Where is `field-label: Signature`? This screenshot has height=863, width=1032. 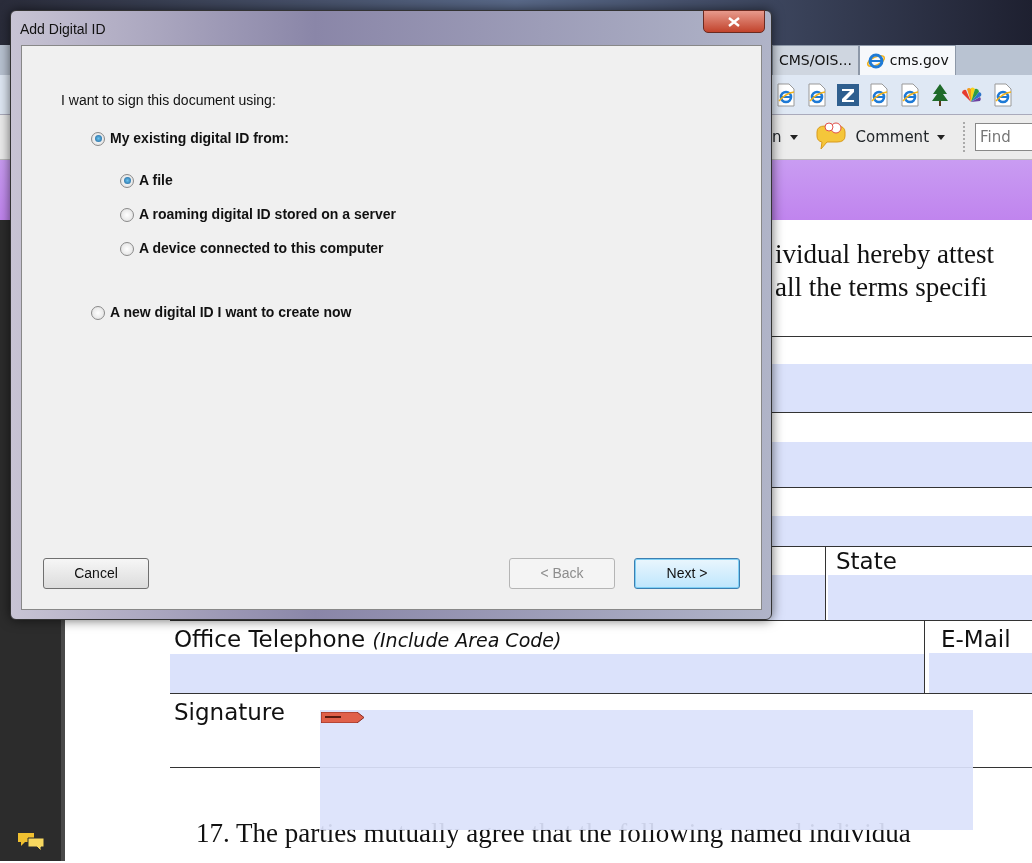 field-label: Signature is located at coordinates (229, 712).